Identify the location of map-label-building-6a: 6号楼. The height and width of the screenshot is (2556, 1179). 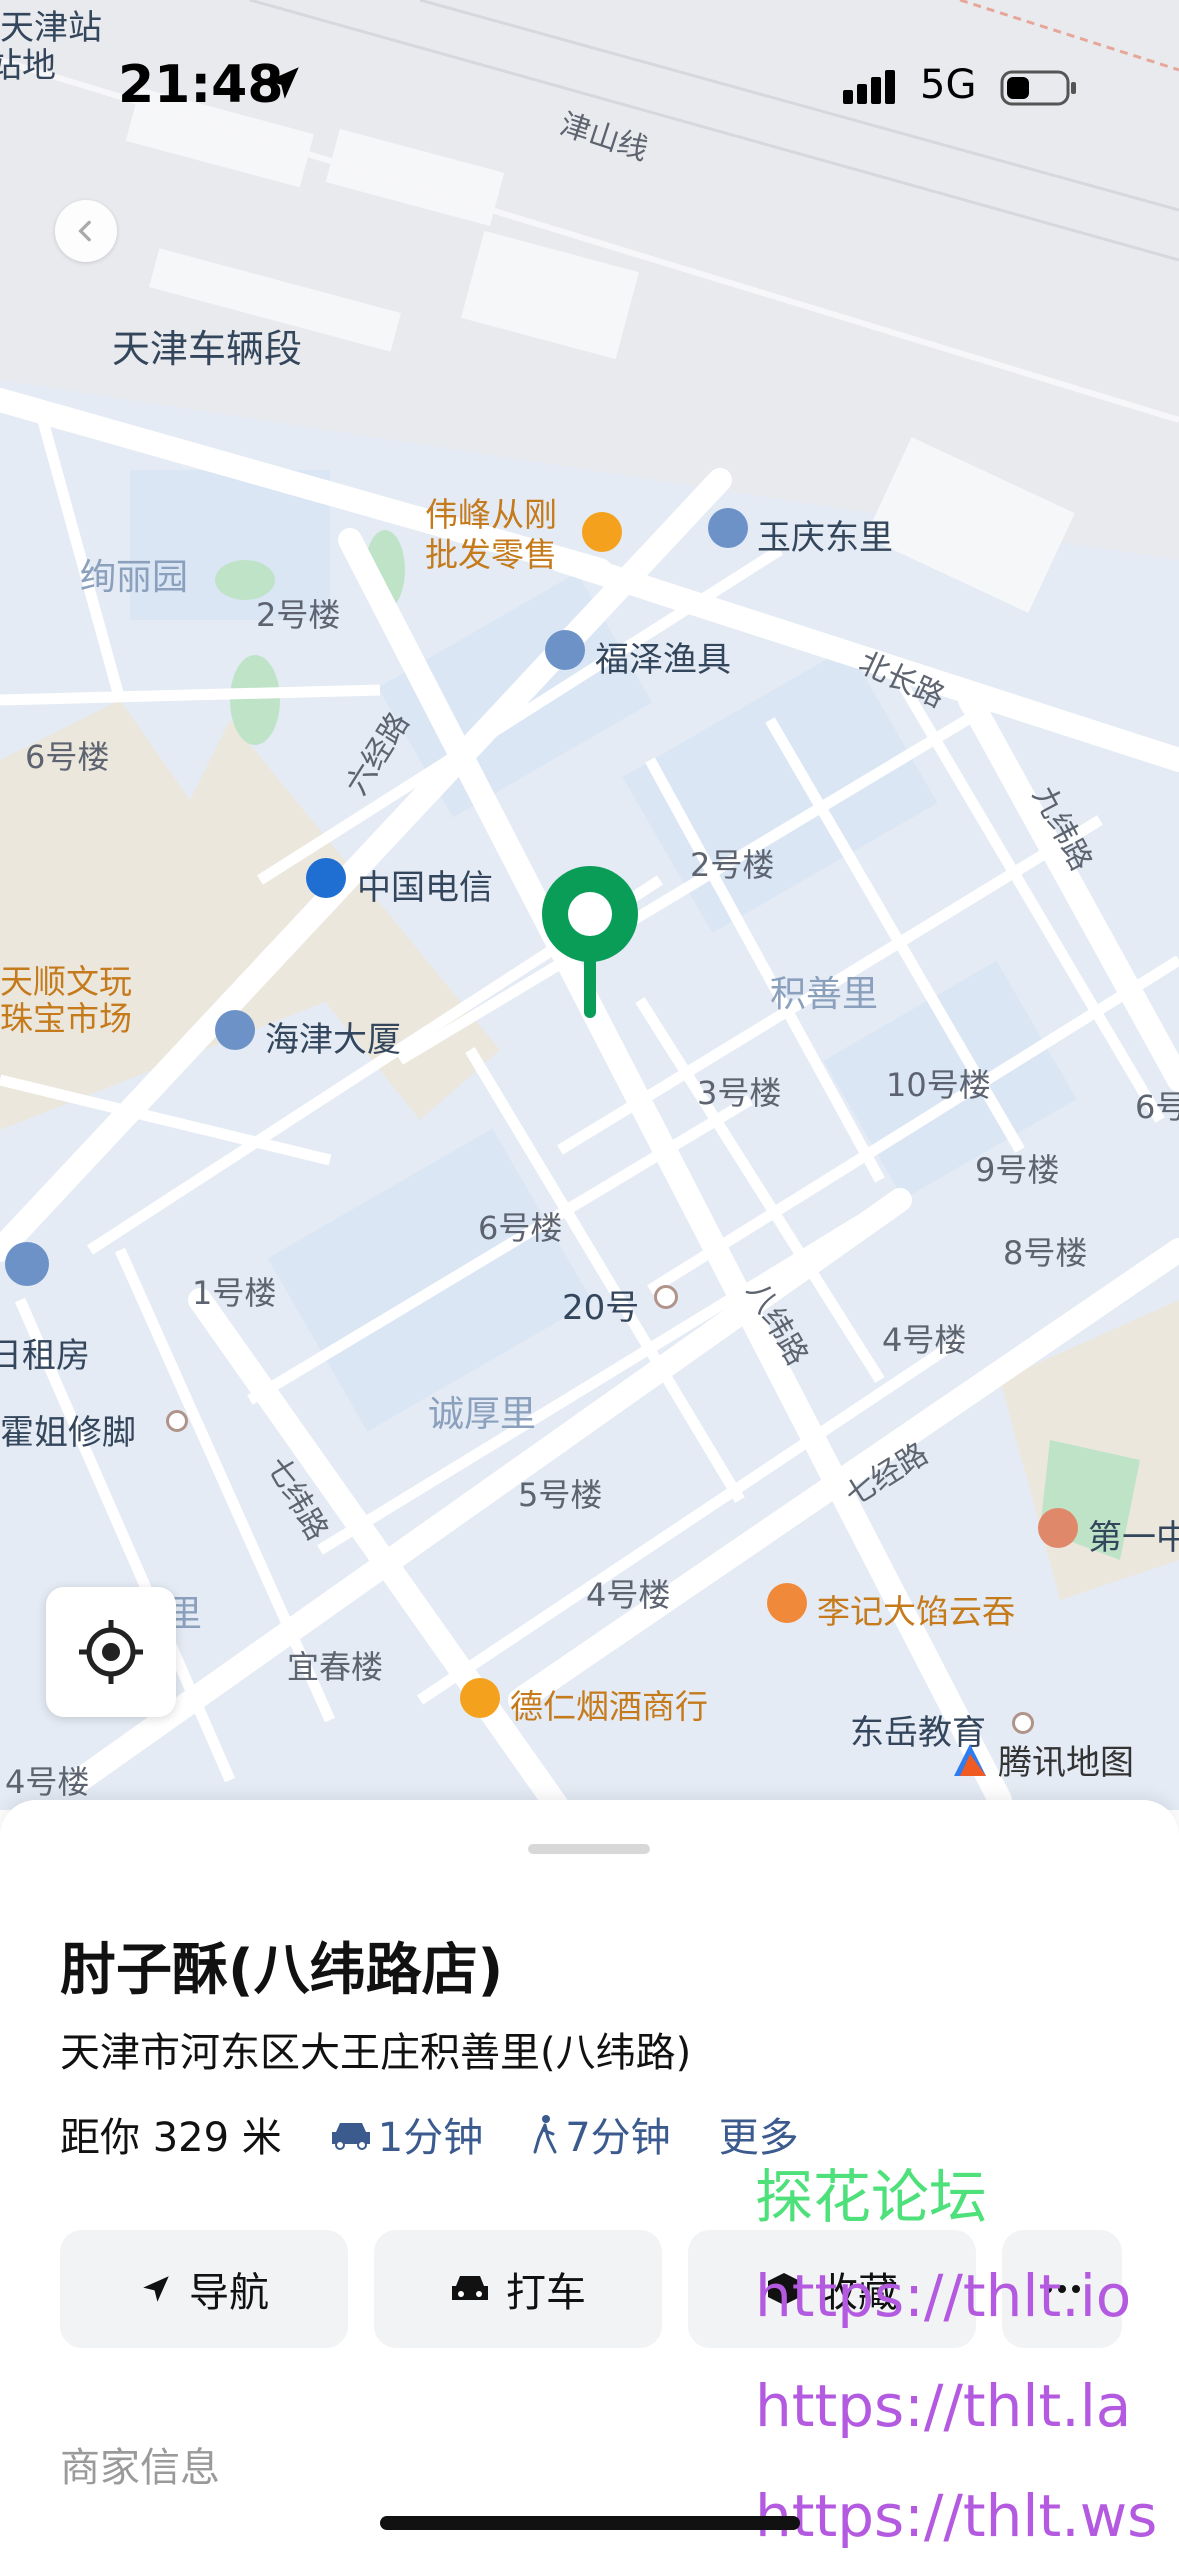
(67, 757).